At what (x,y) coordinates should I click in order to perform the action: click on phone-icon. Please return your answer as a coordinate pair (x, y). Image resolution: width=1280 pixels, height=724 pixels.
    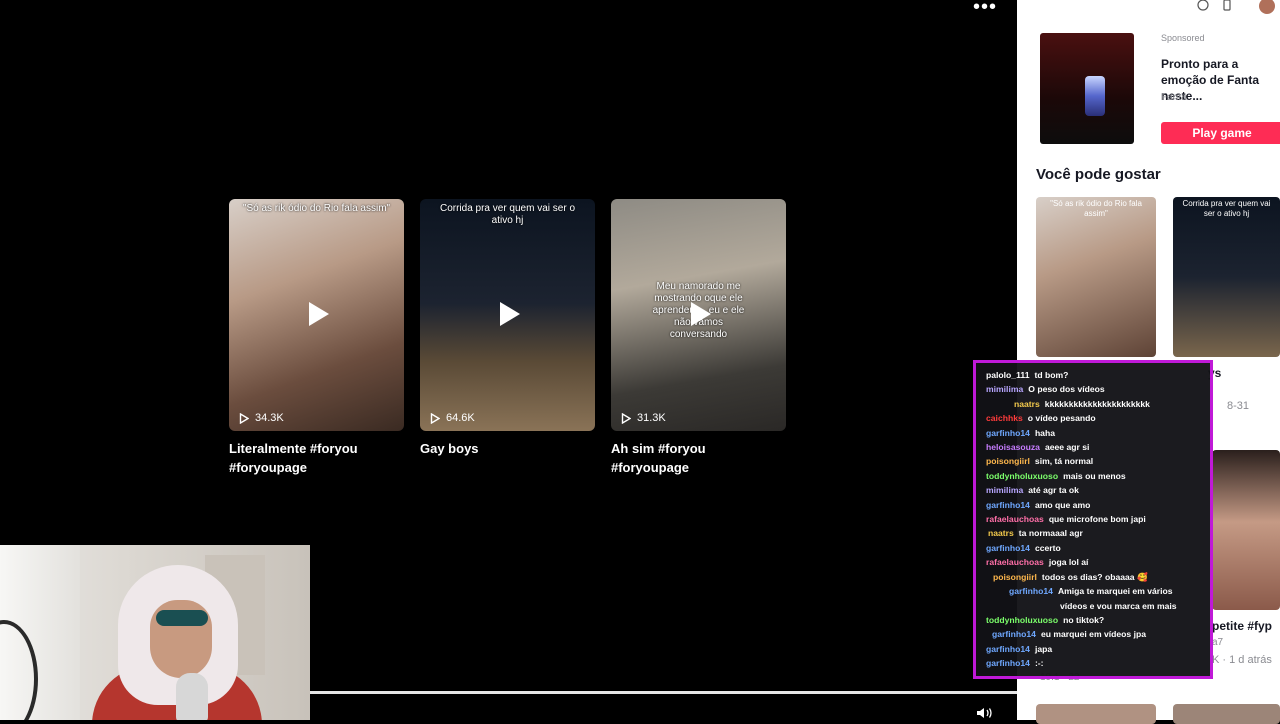
    Looking at the image, I should click on (1227, 5).